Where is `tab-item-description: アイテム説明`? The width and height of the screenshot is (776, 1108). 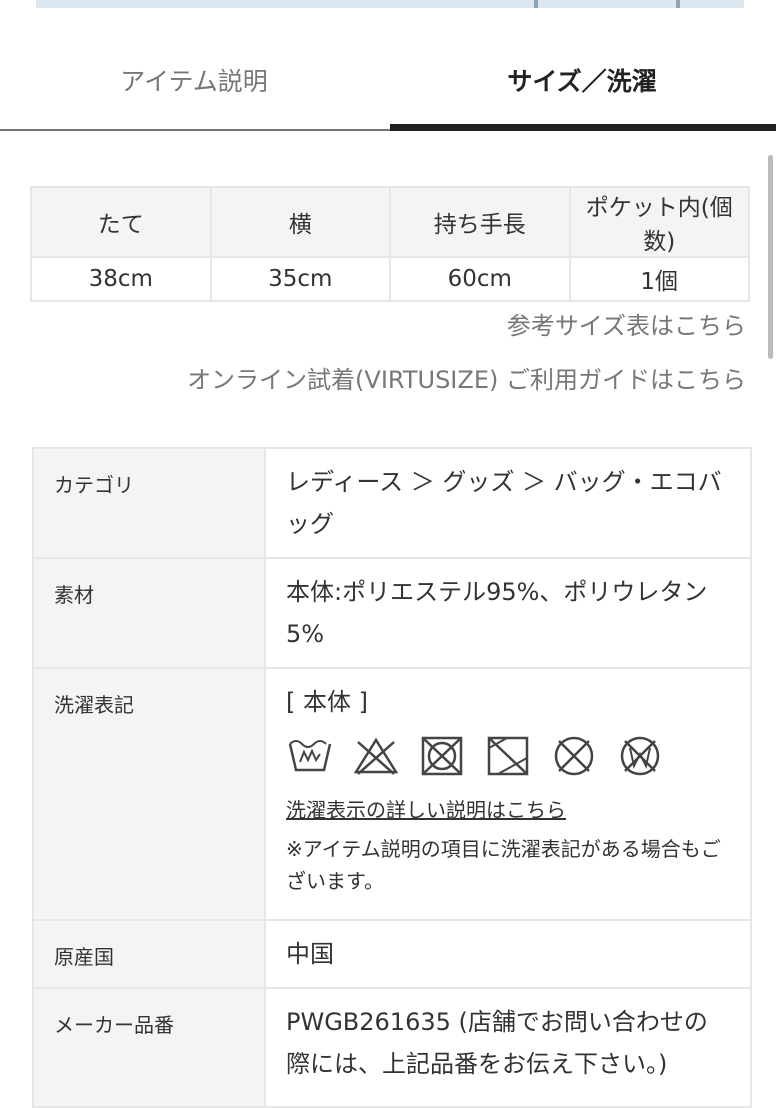 tab-item-description: アイテム説明 is located at coordinates (194, 80).